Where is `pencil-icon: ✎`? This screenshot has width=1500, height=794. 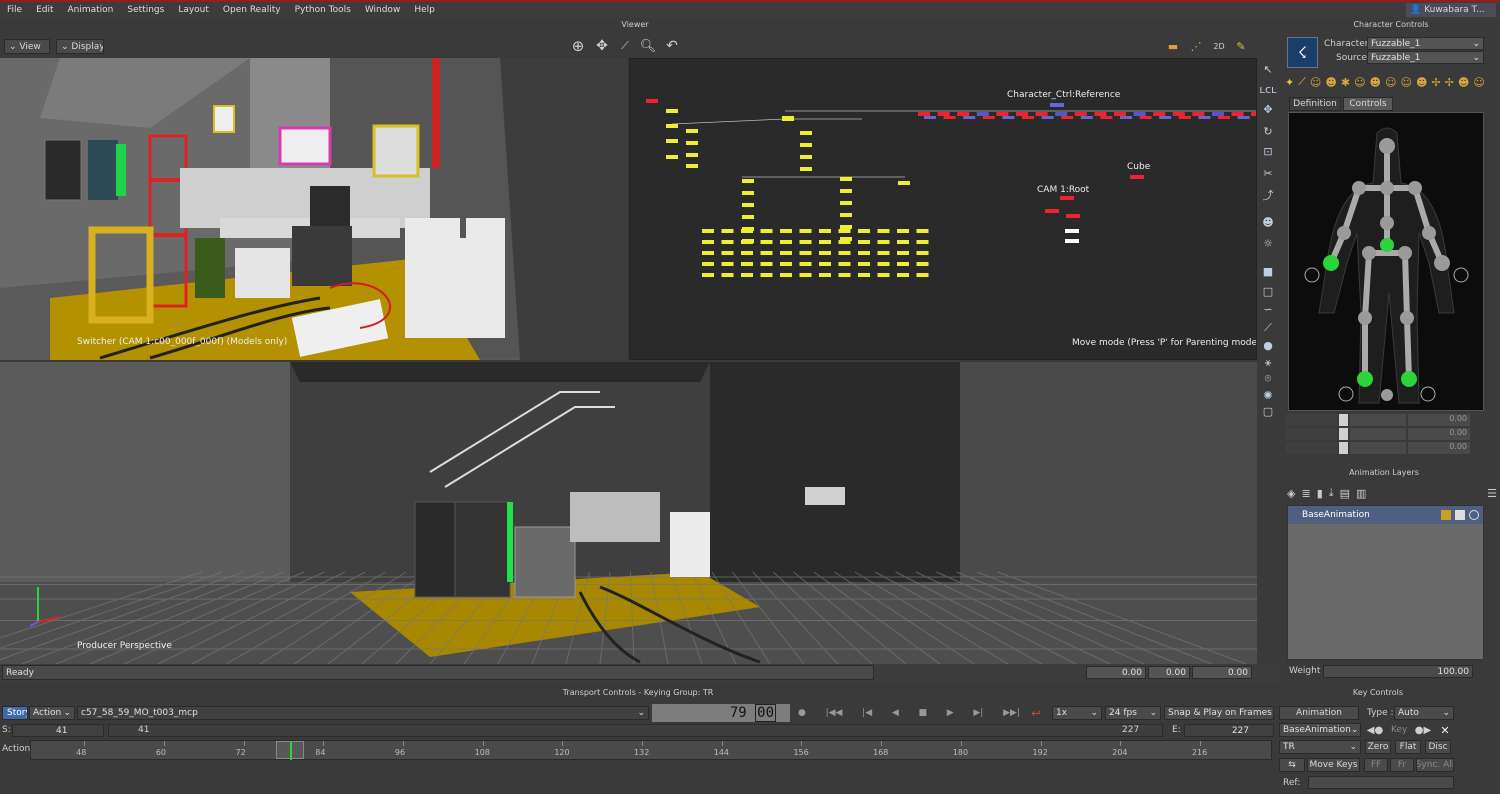
pencil-icon: ✎ is located at coordinates (1241, 46).